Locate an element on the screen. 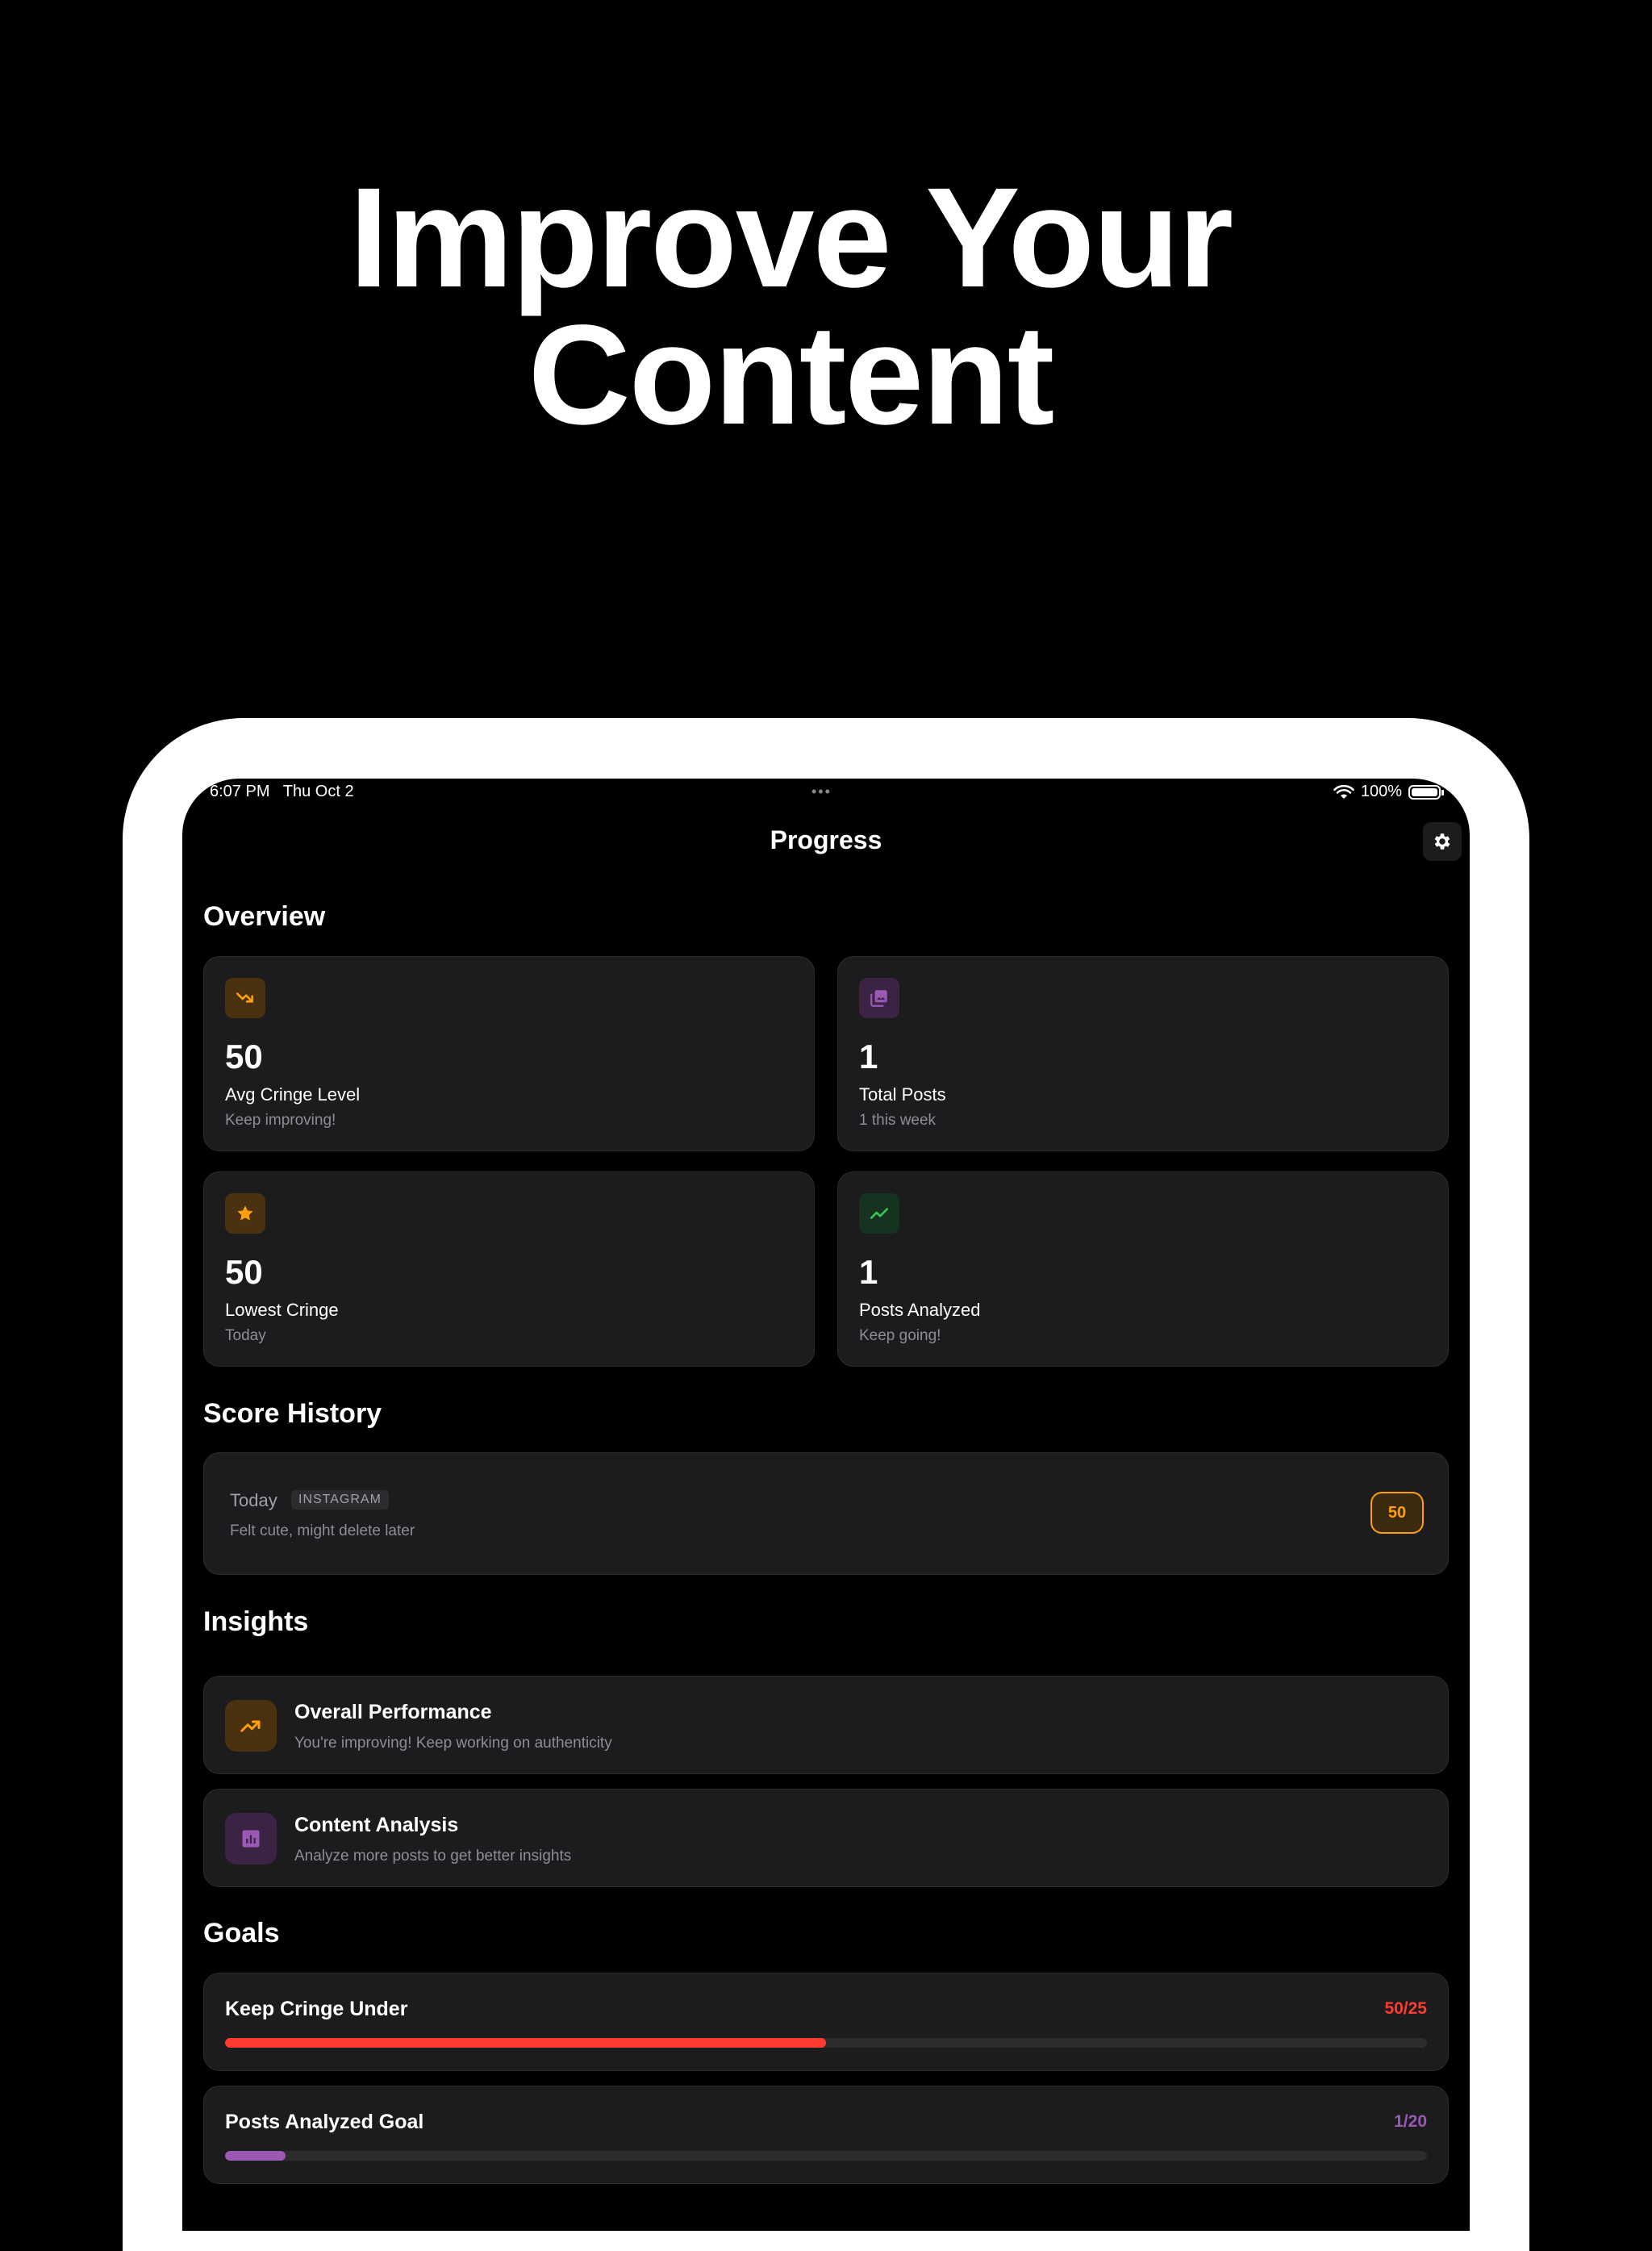 The image size is (1652, 2251). status-time: 6:07 PM Thu Oct 2 is located at coordinates (282, 791).